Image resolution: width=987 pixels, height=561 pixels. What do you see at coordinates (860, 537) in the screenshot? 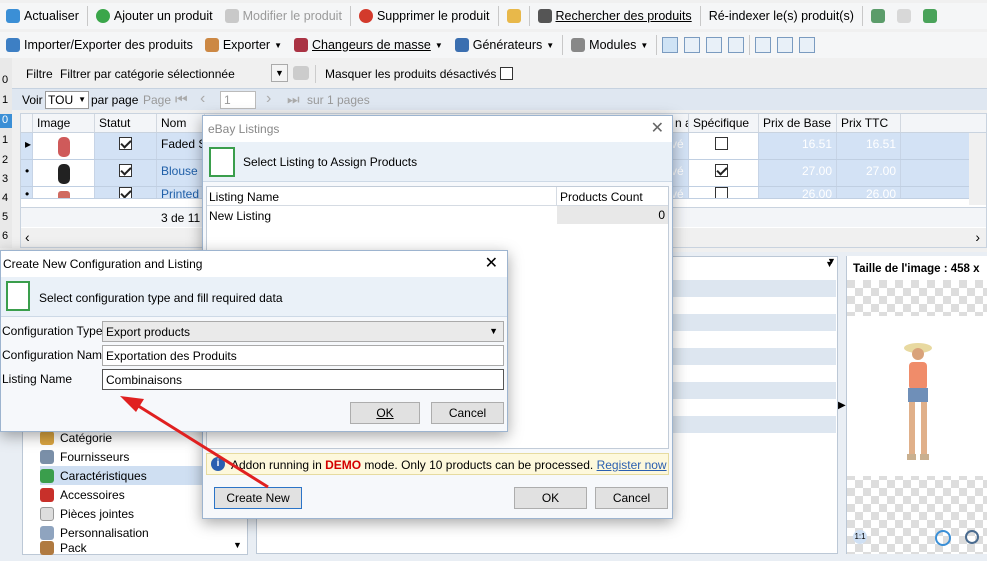
I see `actual-size-icon: 1:1` at bounding box center [860, 537].